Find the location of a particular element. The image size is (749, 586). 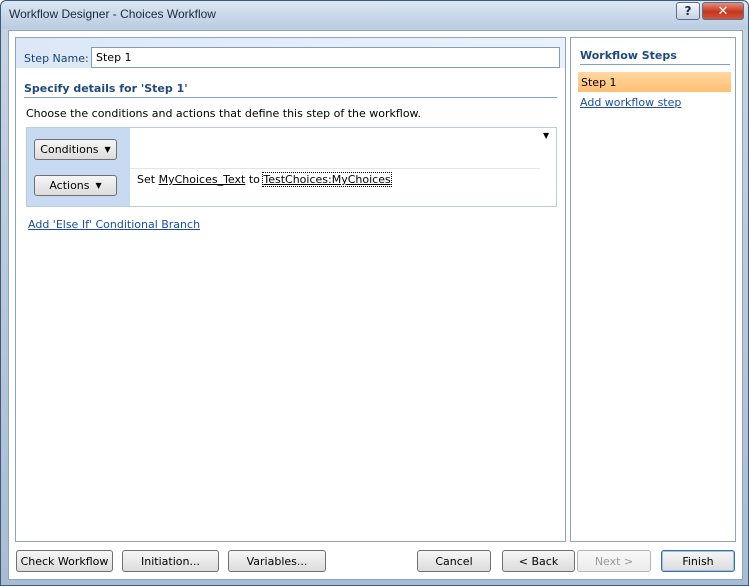

heading-divider is located at coordinates (290, 97).